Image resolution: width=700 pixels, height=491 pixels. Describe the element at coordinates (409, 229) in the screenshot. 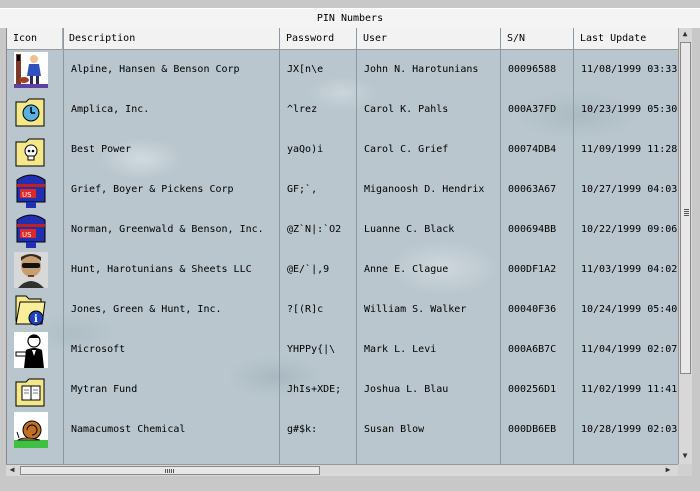

I see `cell-user: Luanne C. Black` at that location.